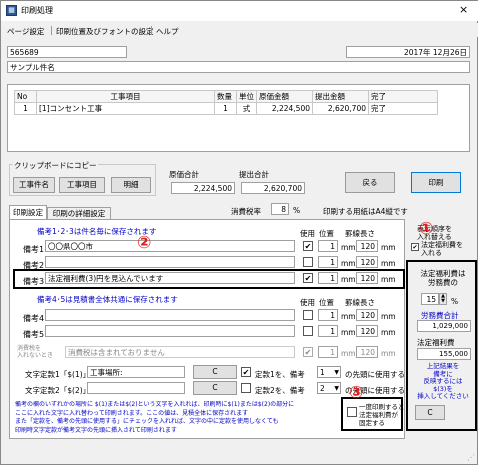  What do you see at coordinates (35, 352) in the screenshot?
I see `tax-exempt-label: 消費税を 入れないとき` at bounding box center [35, 352].